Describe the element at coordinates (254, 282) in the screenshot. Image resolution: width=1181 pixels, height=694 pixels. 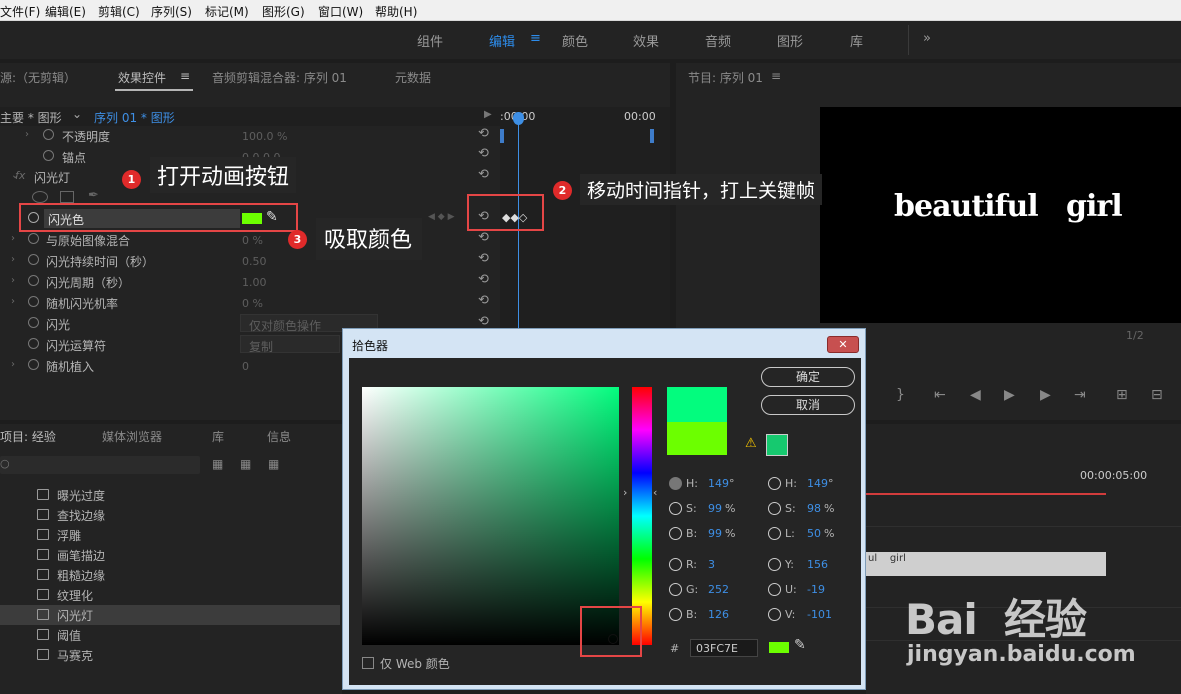
I see `row-value: 1.00` at that location.